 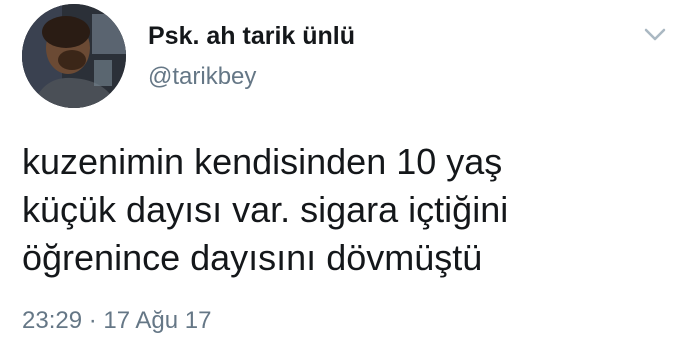 I want to click on avatar, so click(x=74, y=56).